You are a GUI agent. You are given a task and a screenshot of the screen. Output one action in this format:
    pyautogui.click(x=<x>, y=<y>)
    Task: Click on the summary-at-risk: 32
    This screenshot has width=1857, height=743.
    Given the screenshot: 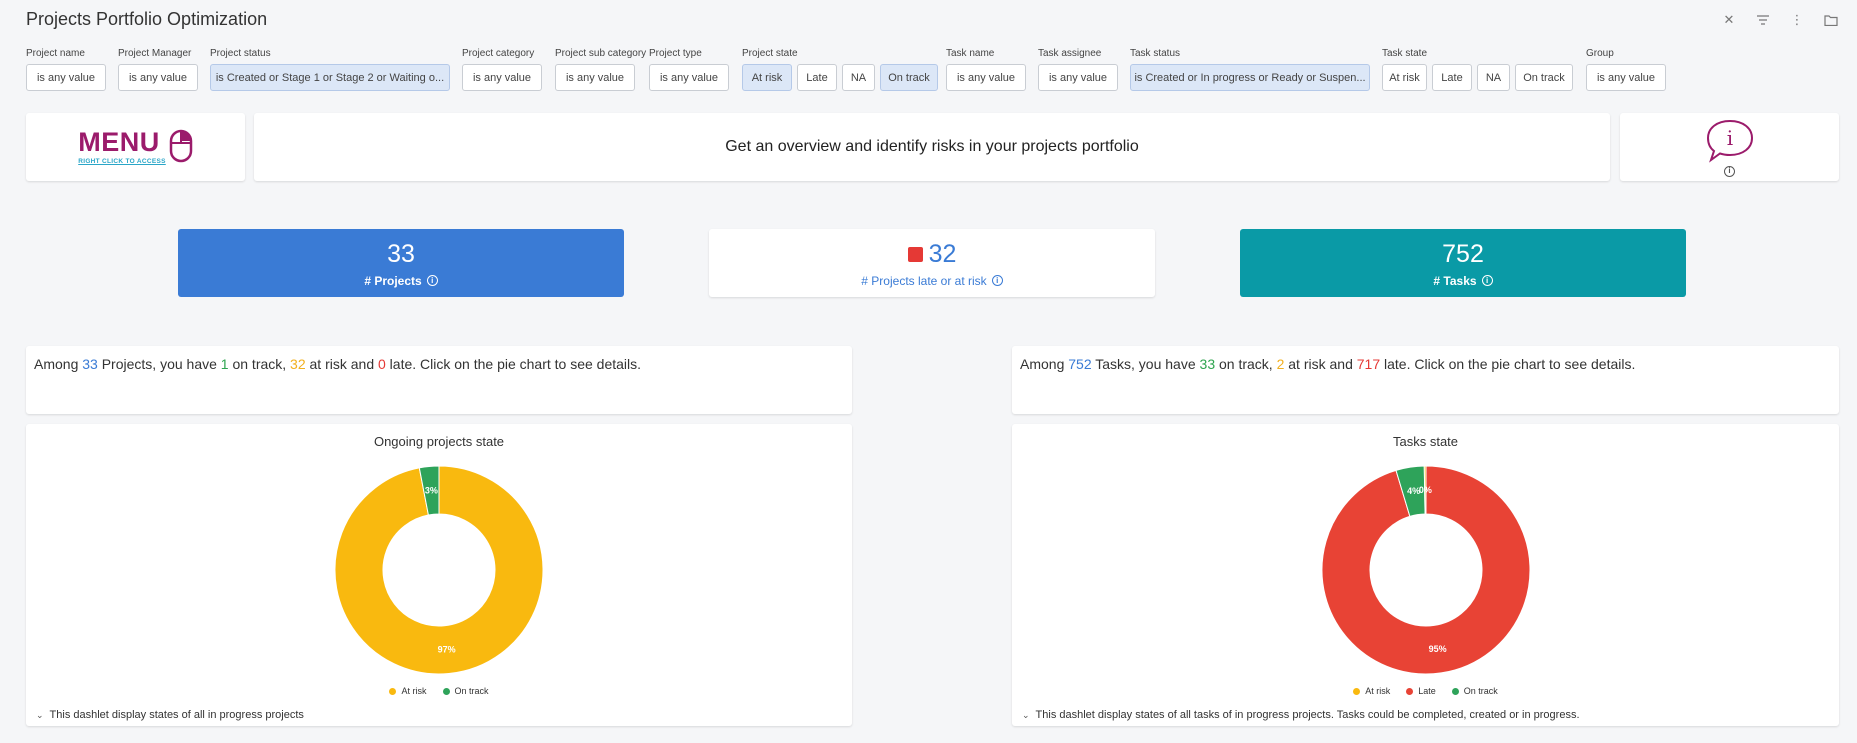 What is the action you would take?
    pyautogui.click(x=298, y=364)
    